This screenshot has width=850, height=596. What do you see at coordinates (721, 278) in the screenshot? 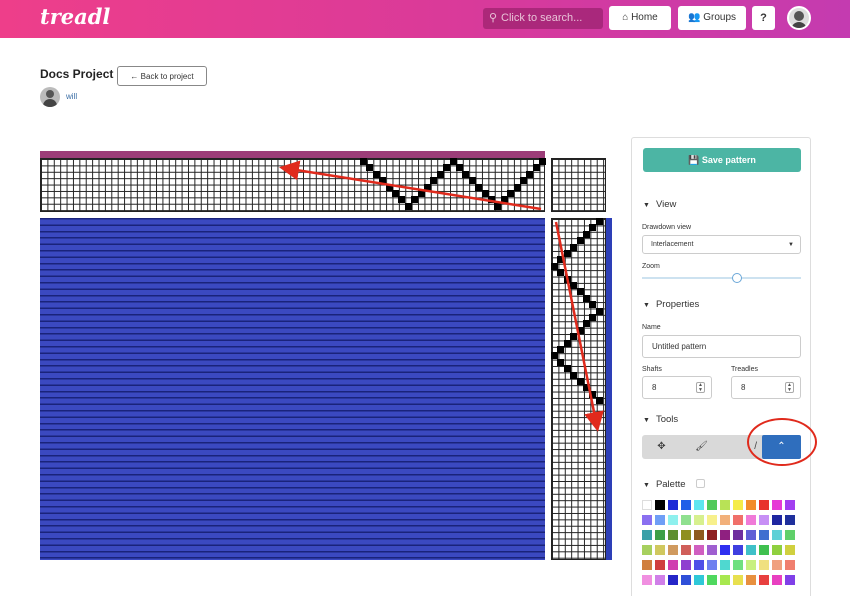
I see `zoom-slider` at bounding box center [721, 278].